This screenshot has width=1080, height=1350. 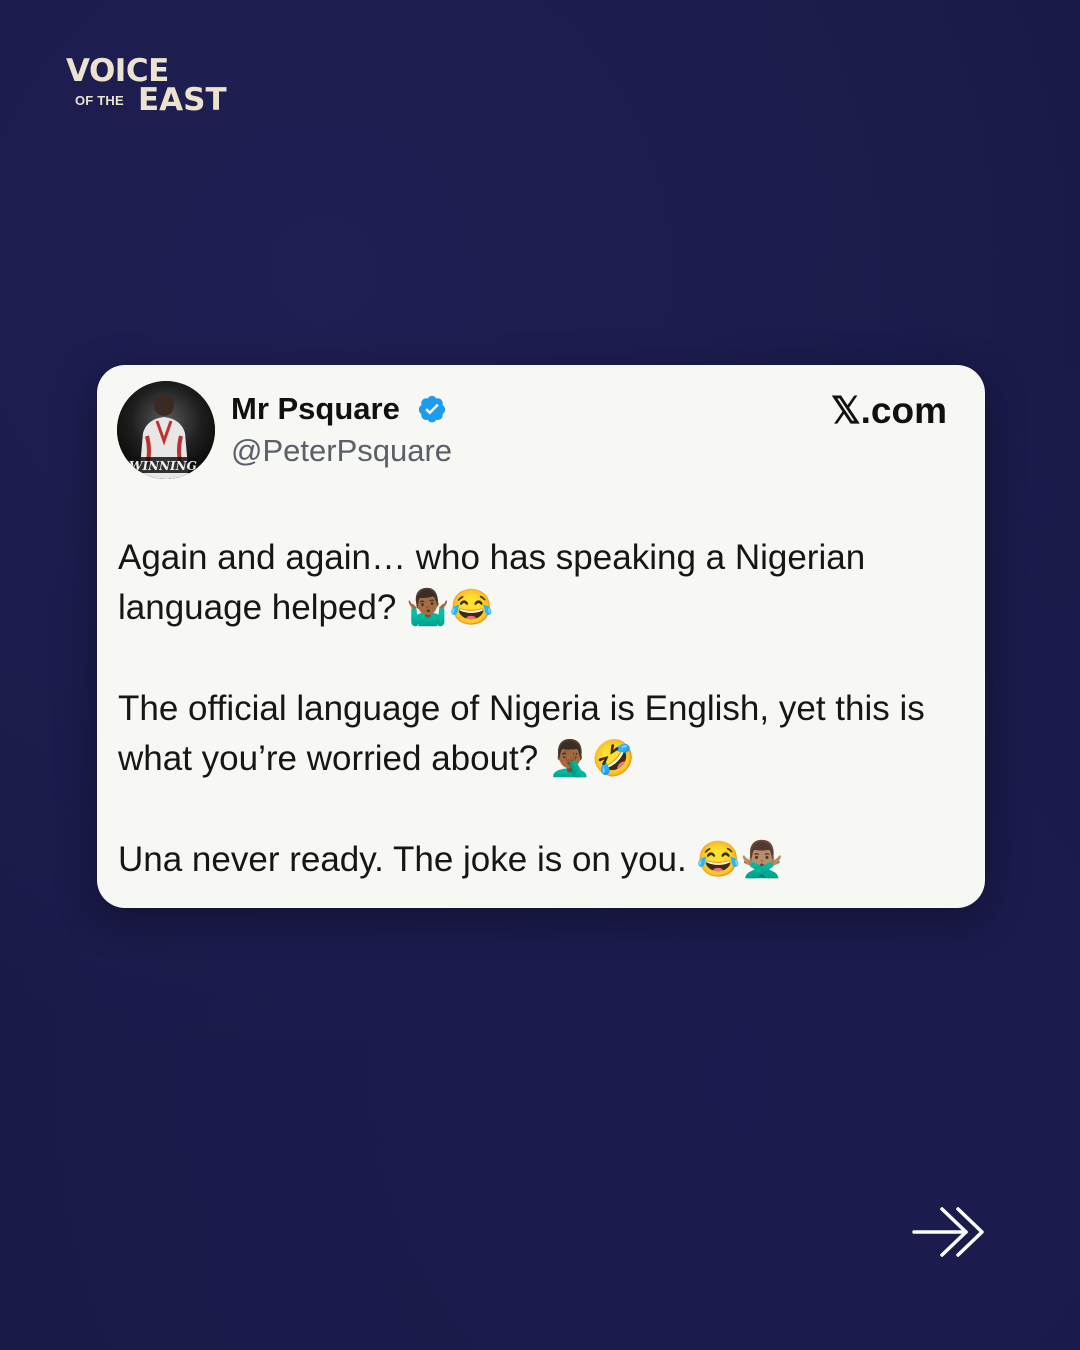 What do you see at coordinates (315, 409) in the screenshot?
I see `author-name: Mr Psquare` at bounding box center [315, 409].